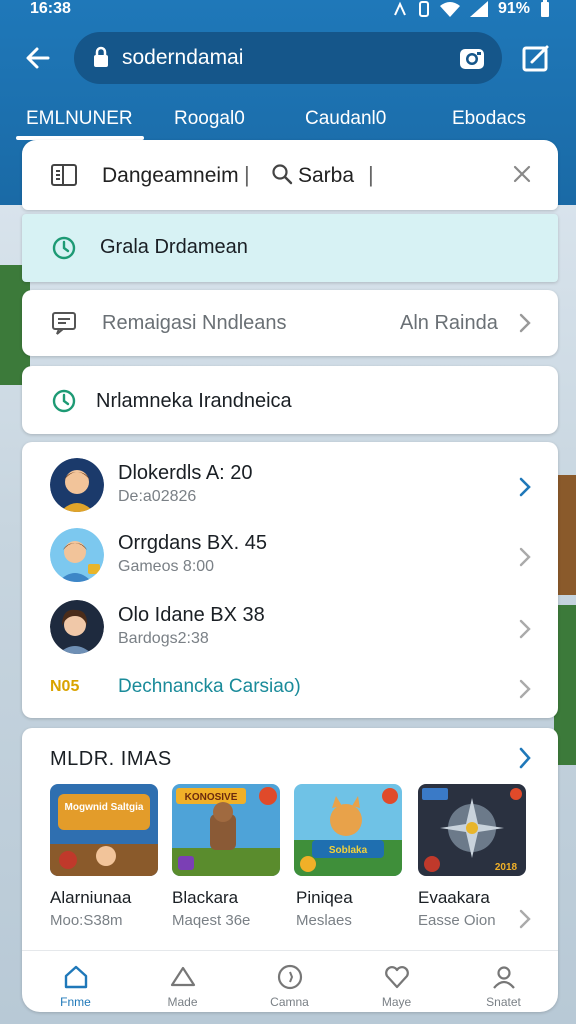  Describe the element at coordinates (454, 897) in the screenshot. I see `game-title: Evaakara` at that location.